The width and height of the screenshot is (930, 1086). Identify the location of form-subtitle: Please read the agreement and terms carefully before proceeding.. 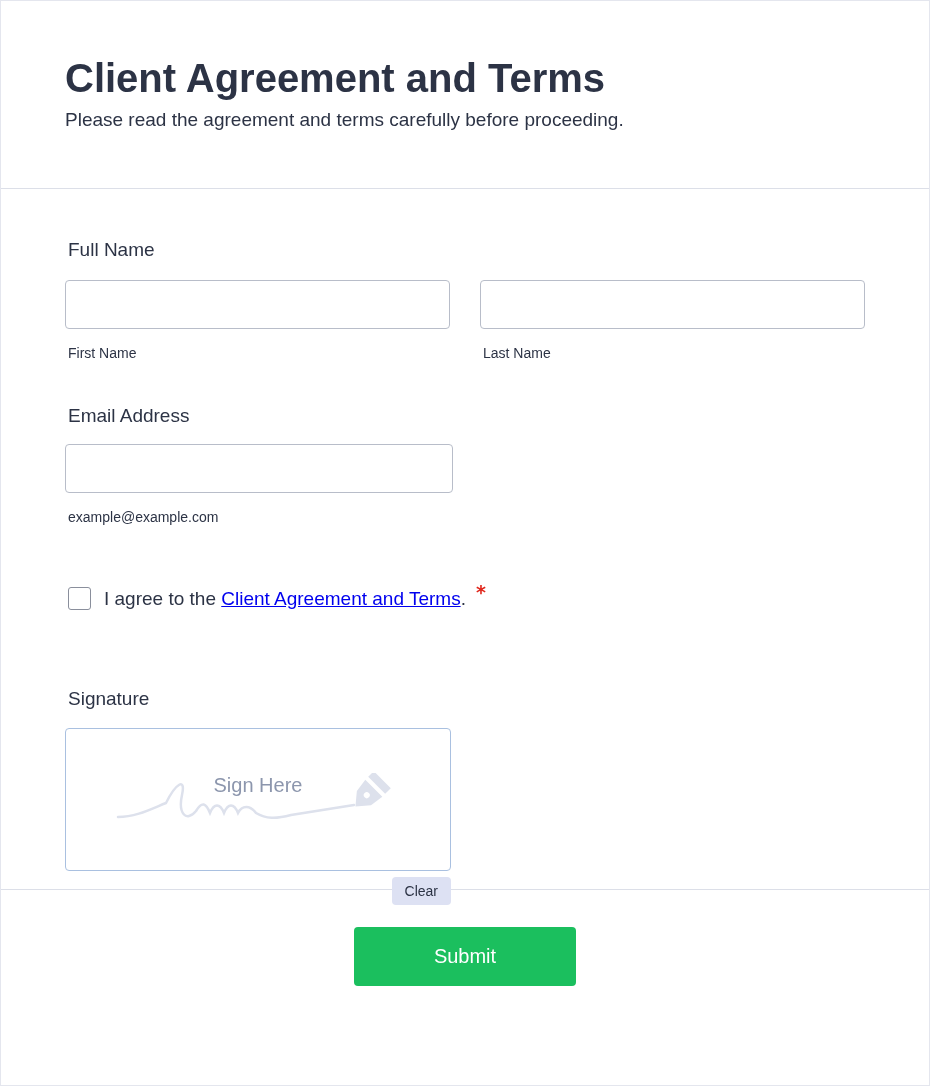
(345, 120).